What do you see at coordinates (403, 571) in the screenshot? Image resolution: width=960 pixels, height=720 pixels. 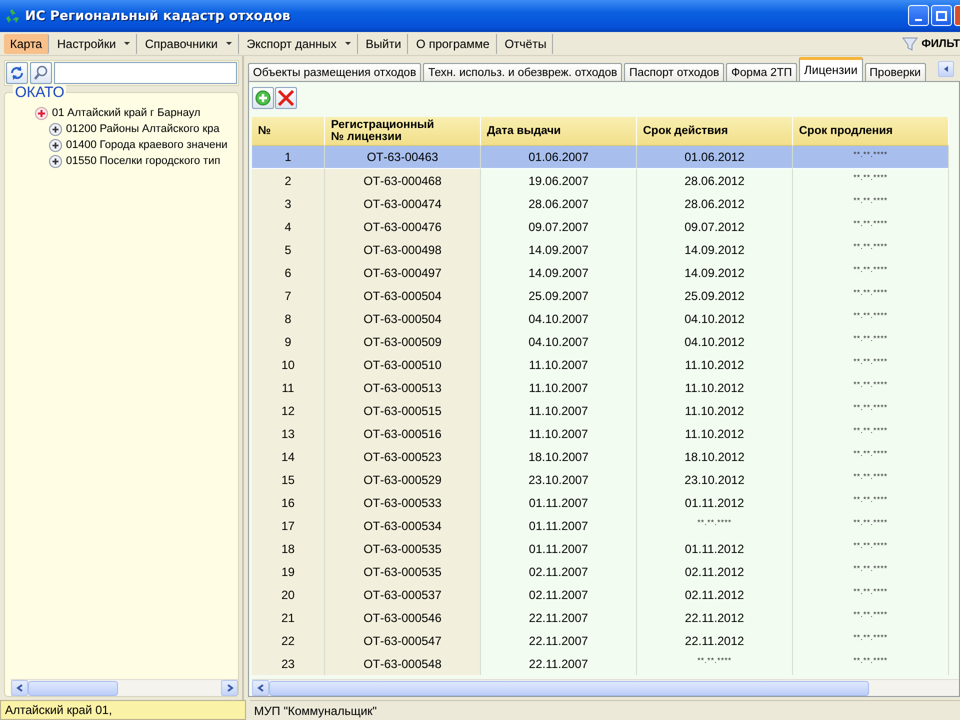 I see `table-cell: ОТ-63-000535` at bounding box center [403, 571].